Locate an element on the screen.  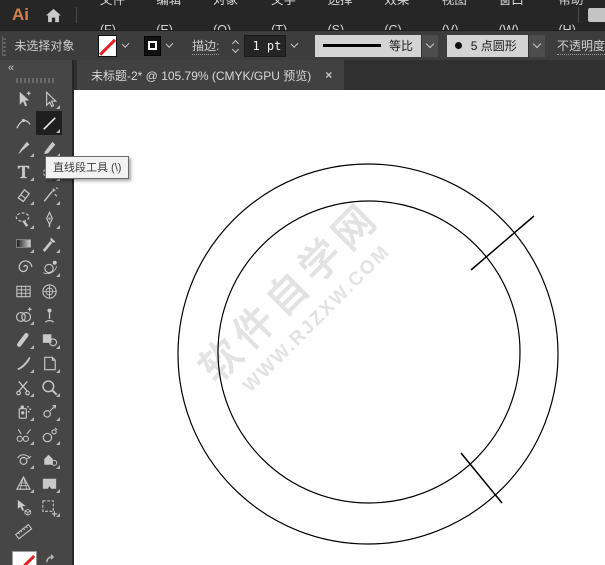
lasso-tool is located at coordinates (23, 219).